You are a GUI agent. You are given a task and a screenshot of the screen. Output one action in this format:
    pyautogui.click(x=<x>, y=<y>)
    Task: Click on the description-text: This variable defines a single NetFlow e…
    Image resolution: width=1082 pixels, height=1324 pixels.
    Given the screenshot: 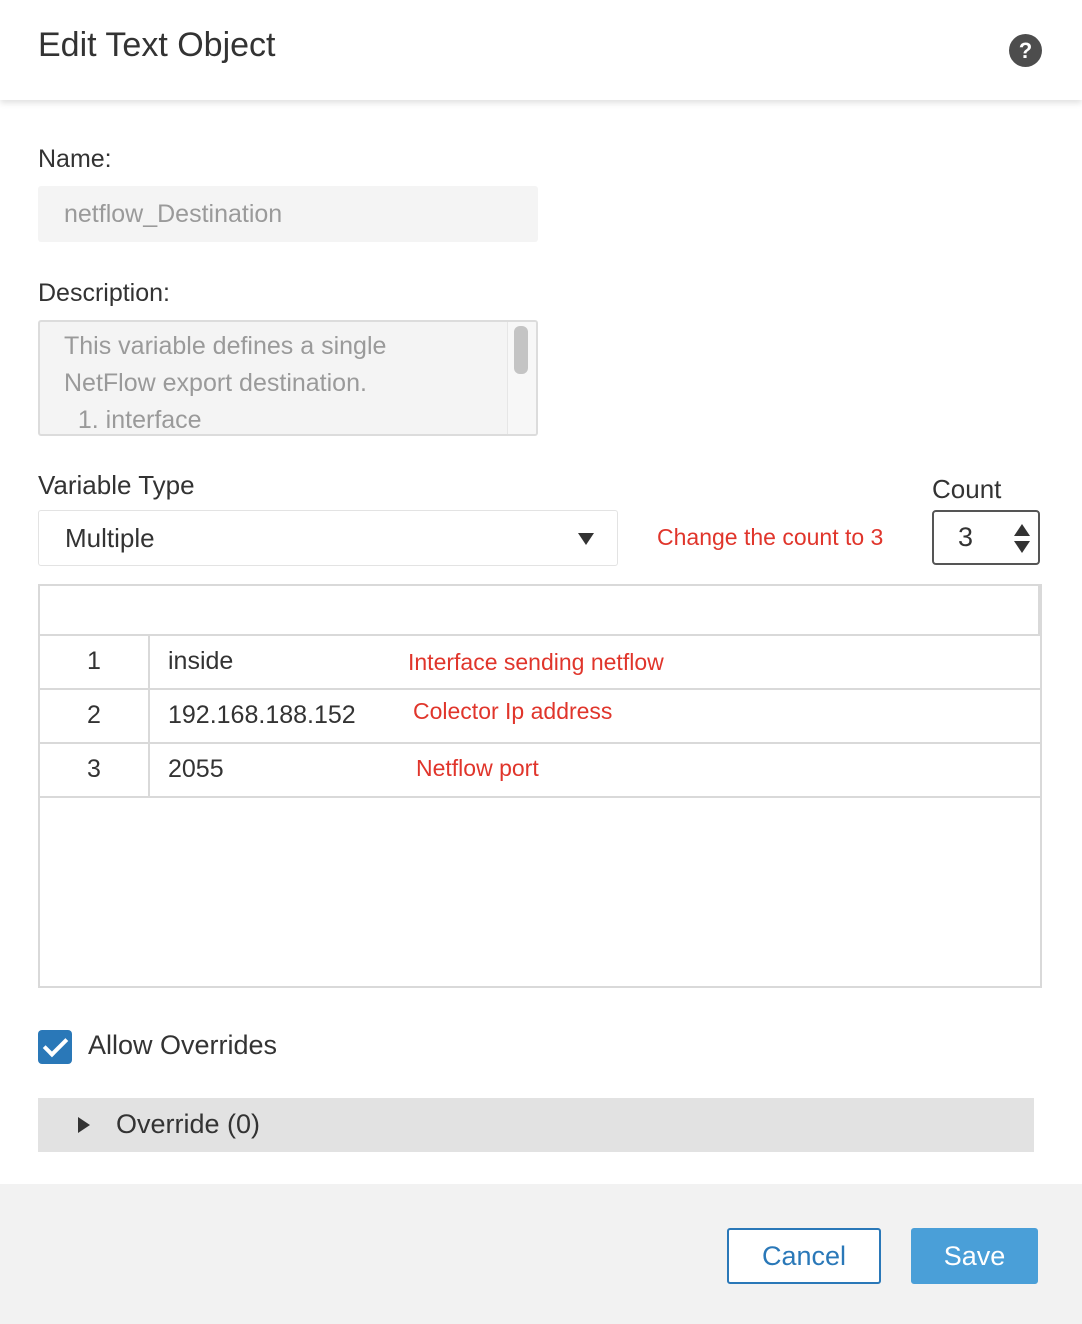 What is the action you would take?
    pyautogui.click(x=225, y=383)
    